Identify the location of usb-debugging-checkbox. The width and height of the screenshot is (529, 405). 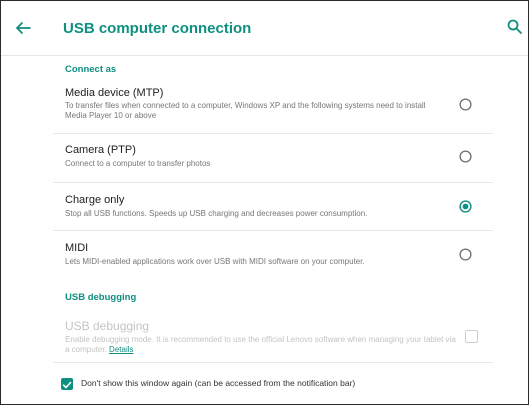
(471, 336).